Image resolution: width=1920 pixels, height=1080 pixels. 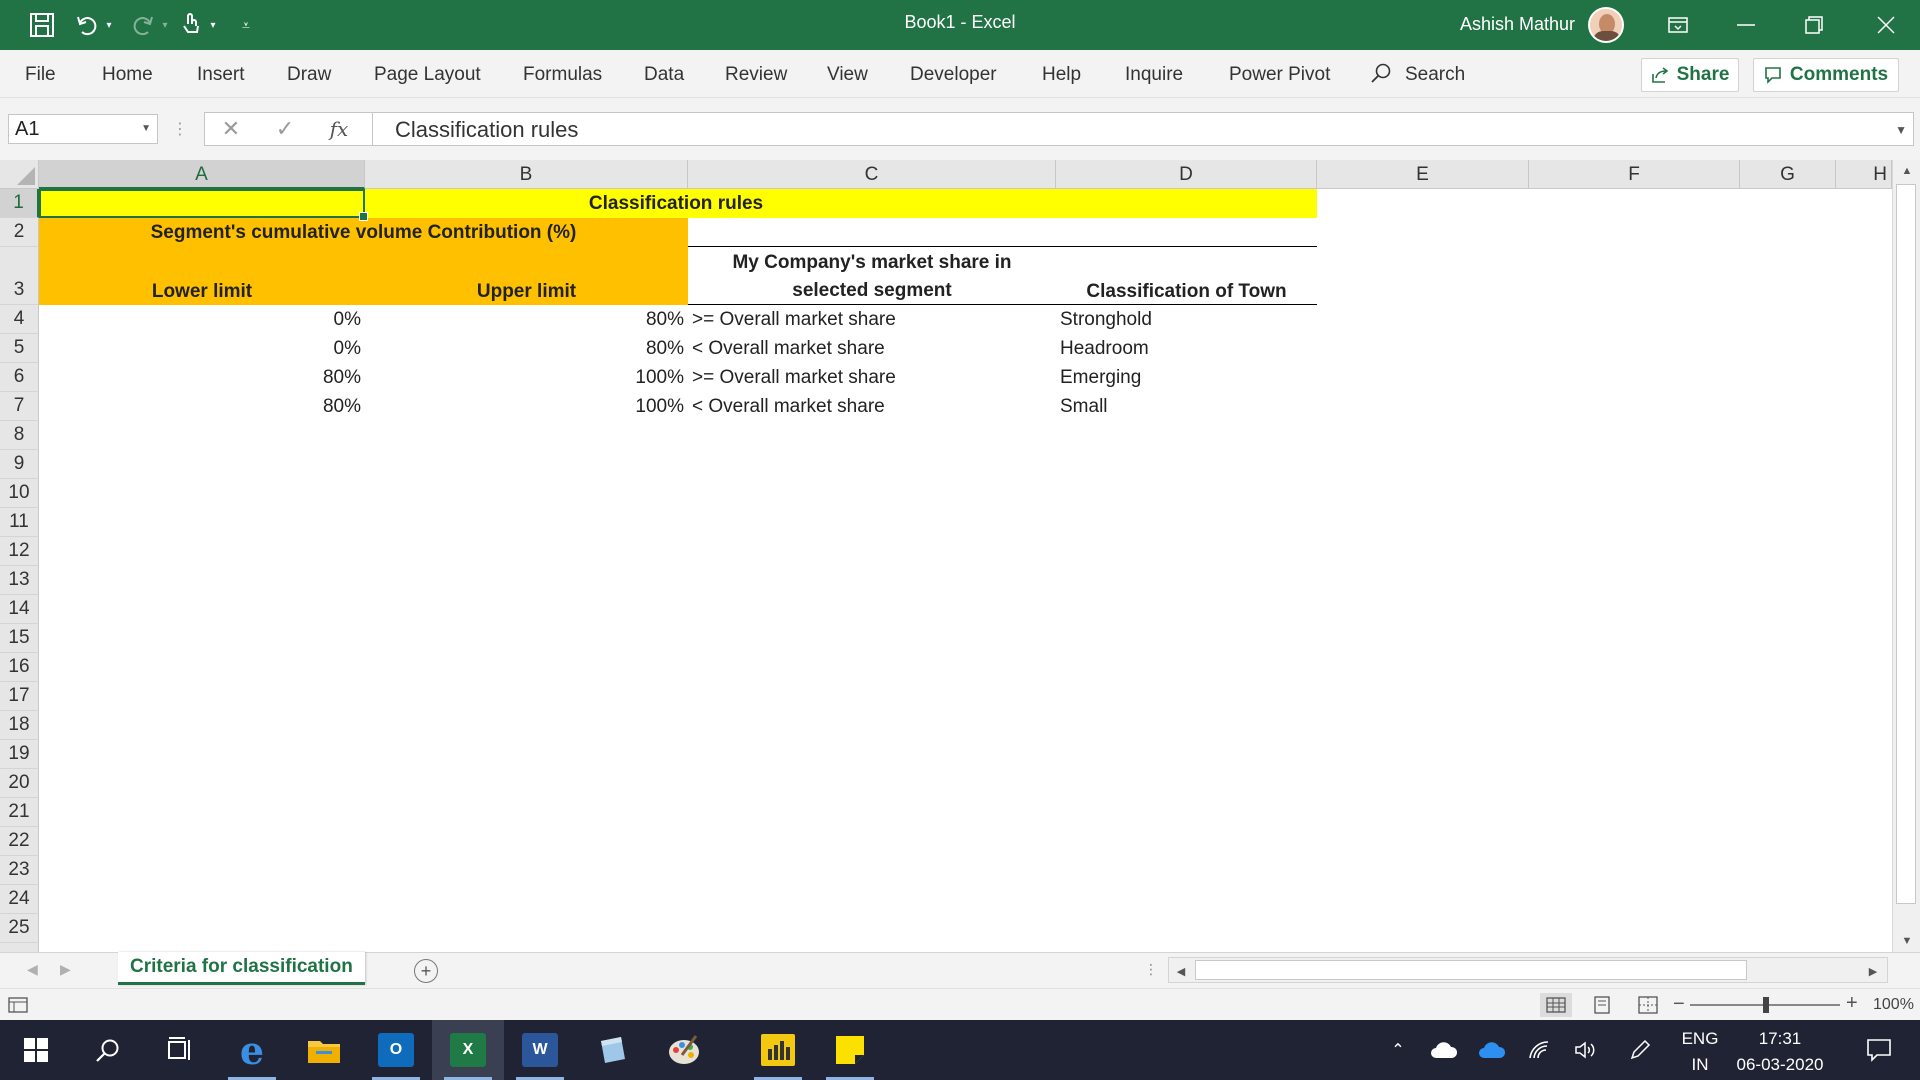 I want to click on sheet-tab-active: Criteria for classification, so click(x=241, y=968).